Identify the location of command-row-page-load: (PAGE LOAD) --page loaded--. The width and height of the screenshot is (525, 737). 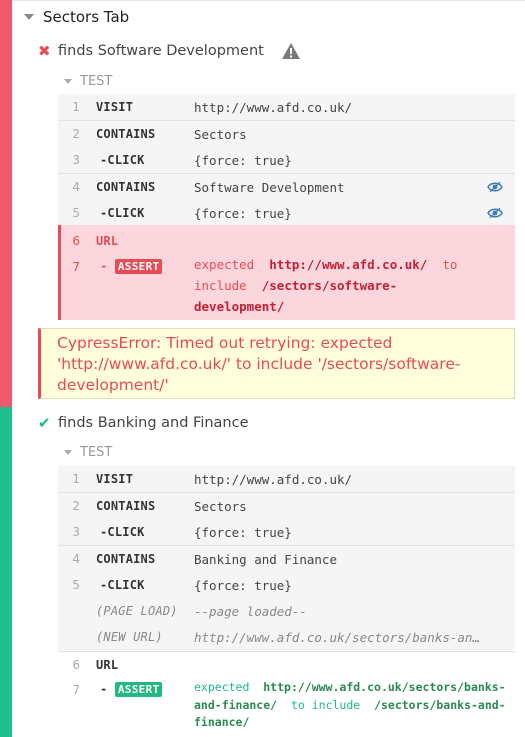
(286, 611).